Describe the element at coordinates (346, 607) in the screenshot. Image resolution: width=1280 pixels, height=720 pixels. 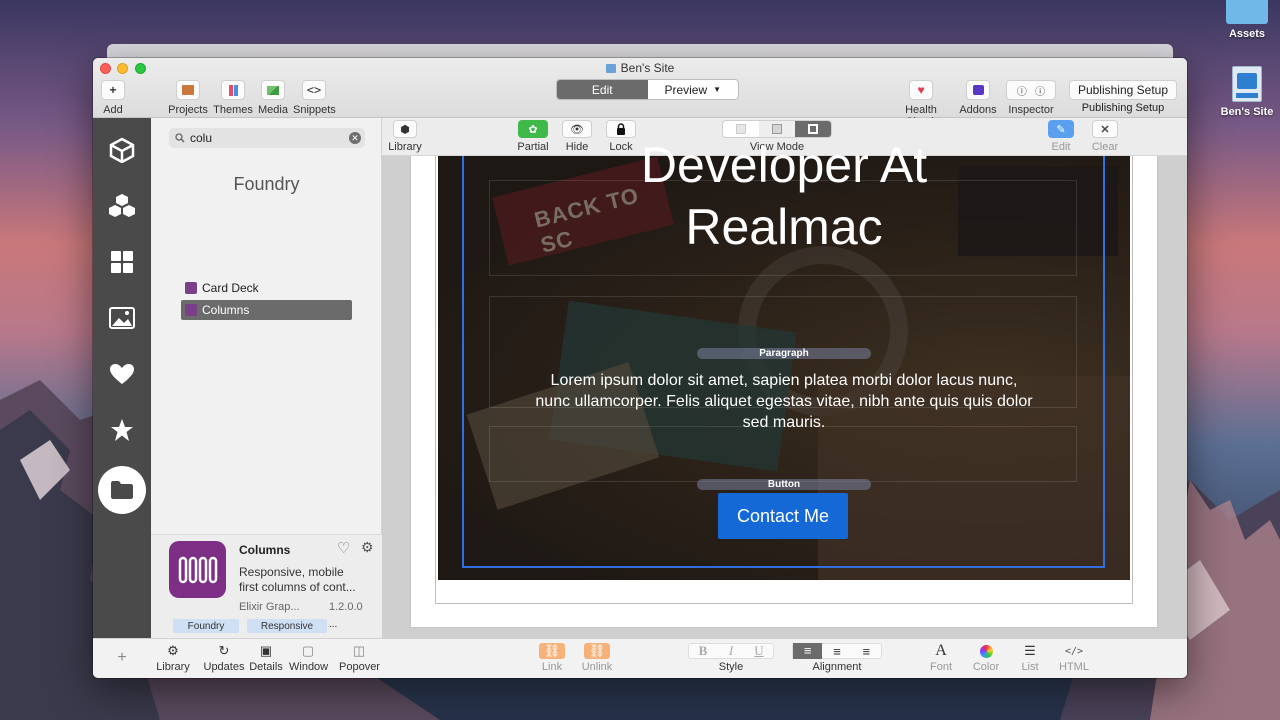
I see `component-version: 1.2.0.0` at that location.